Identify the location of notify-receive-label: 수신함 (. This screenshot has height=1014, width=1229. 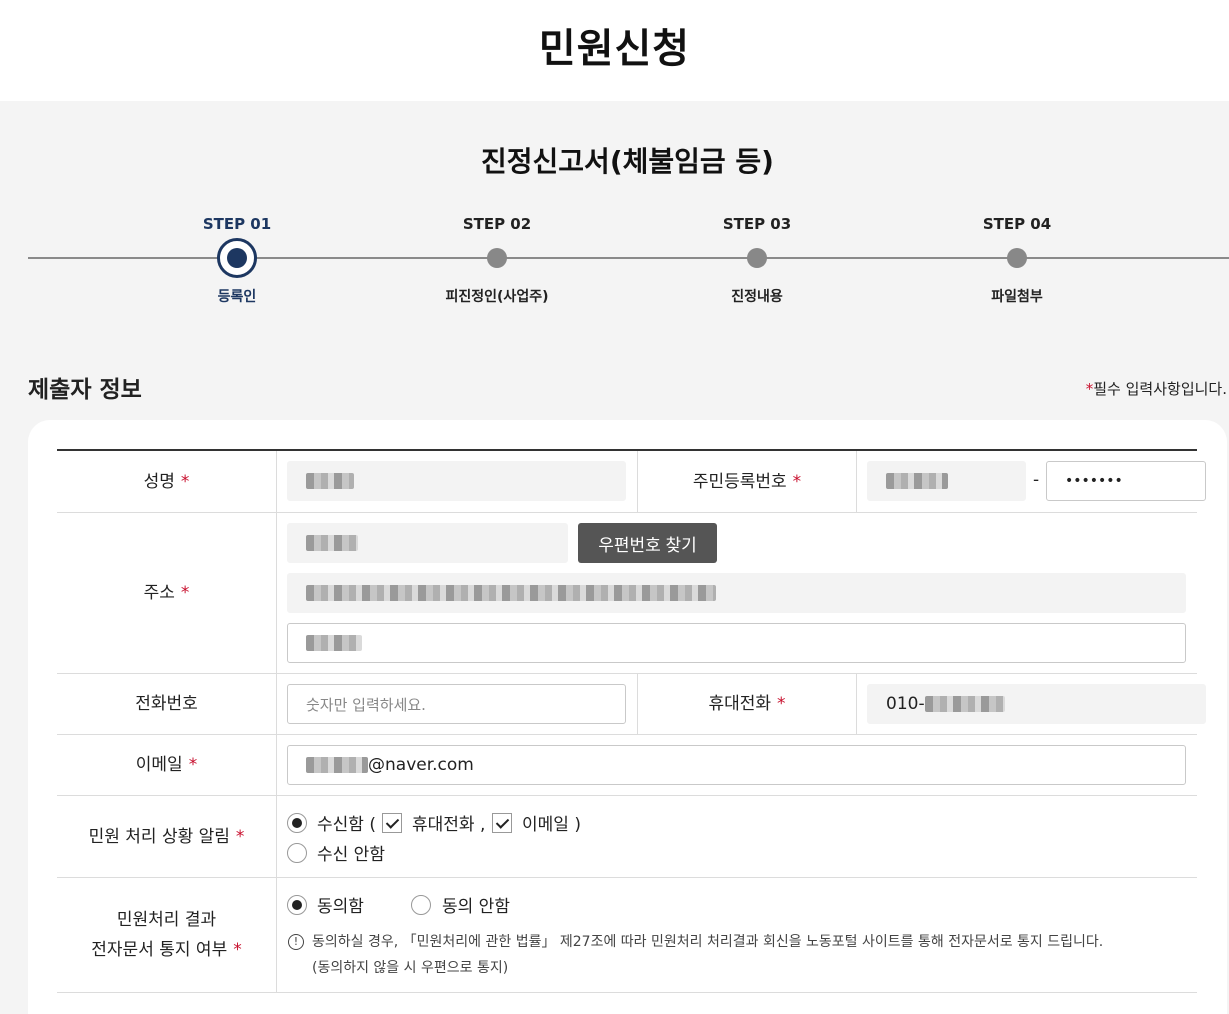
(346, 825).